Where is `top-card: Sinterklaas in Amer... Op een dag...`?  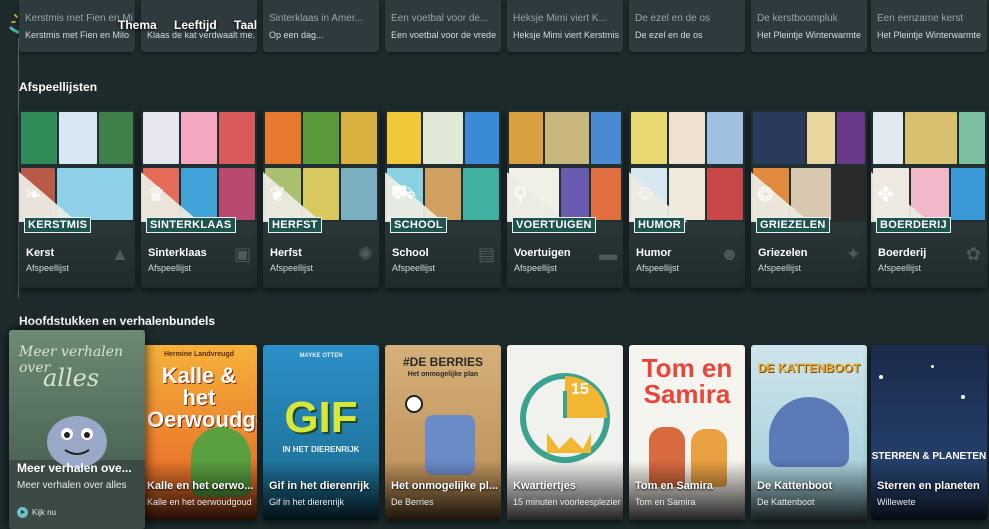 top-card: Sinterklaas in Amer... Op een dag... is located at coordinates (321, 26).